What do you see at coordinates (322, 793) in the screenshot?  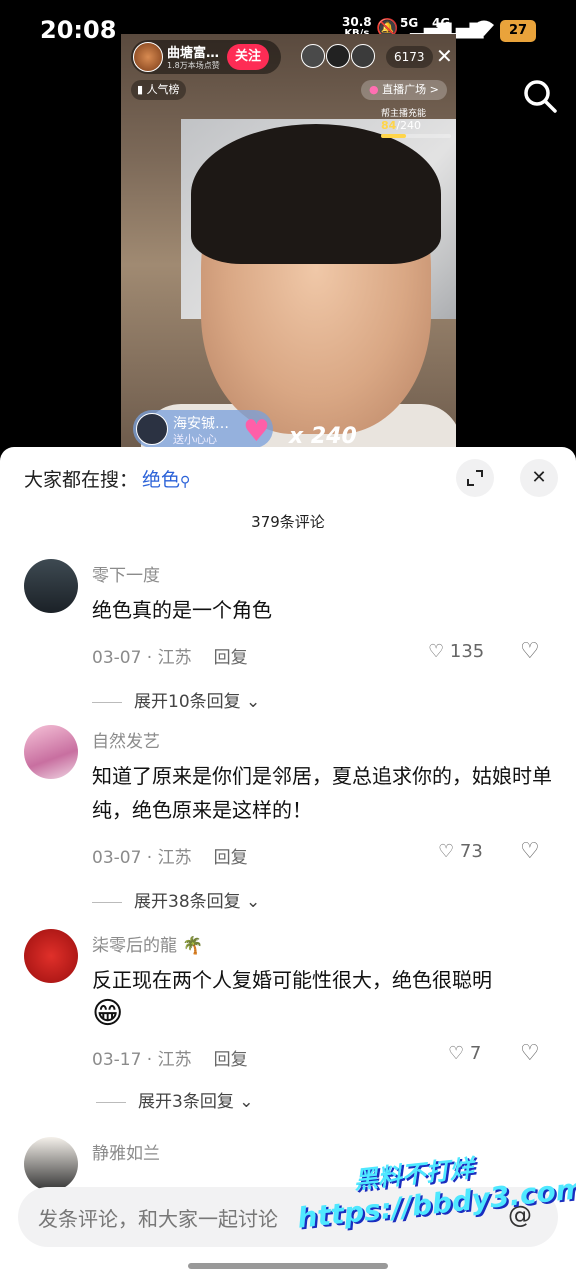 I see `comment-text: 知道了原来是你们是邻居，夏总追求你的，姑娘时单纯，绝色原来是这样的！` at bounding box center [322, 793].